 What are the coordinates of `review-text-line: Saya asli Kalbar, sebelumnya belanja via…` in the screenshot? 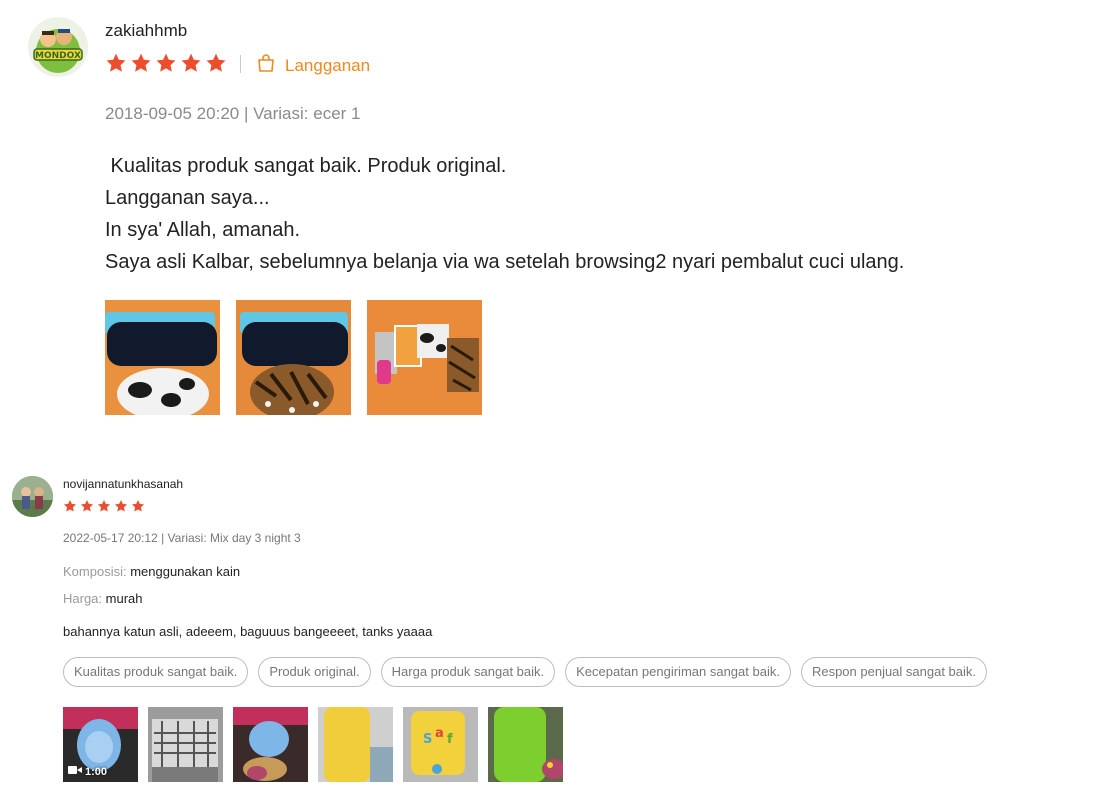 It's located at (505, 262).